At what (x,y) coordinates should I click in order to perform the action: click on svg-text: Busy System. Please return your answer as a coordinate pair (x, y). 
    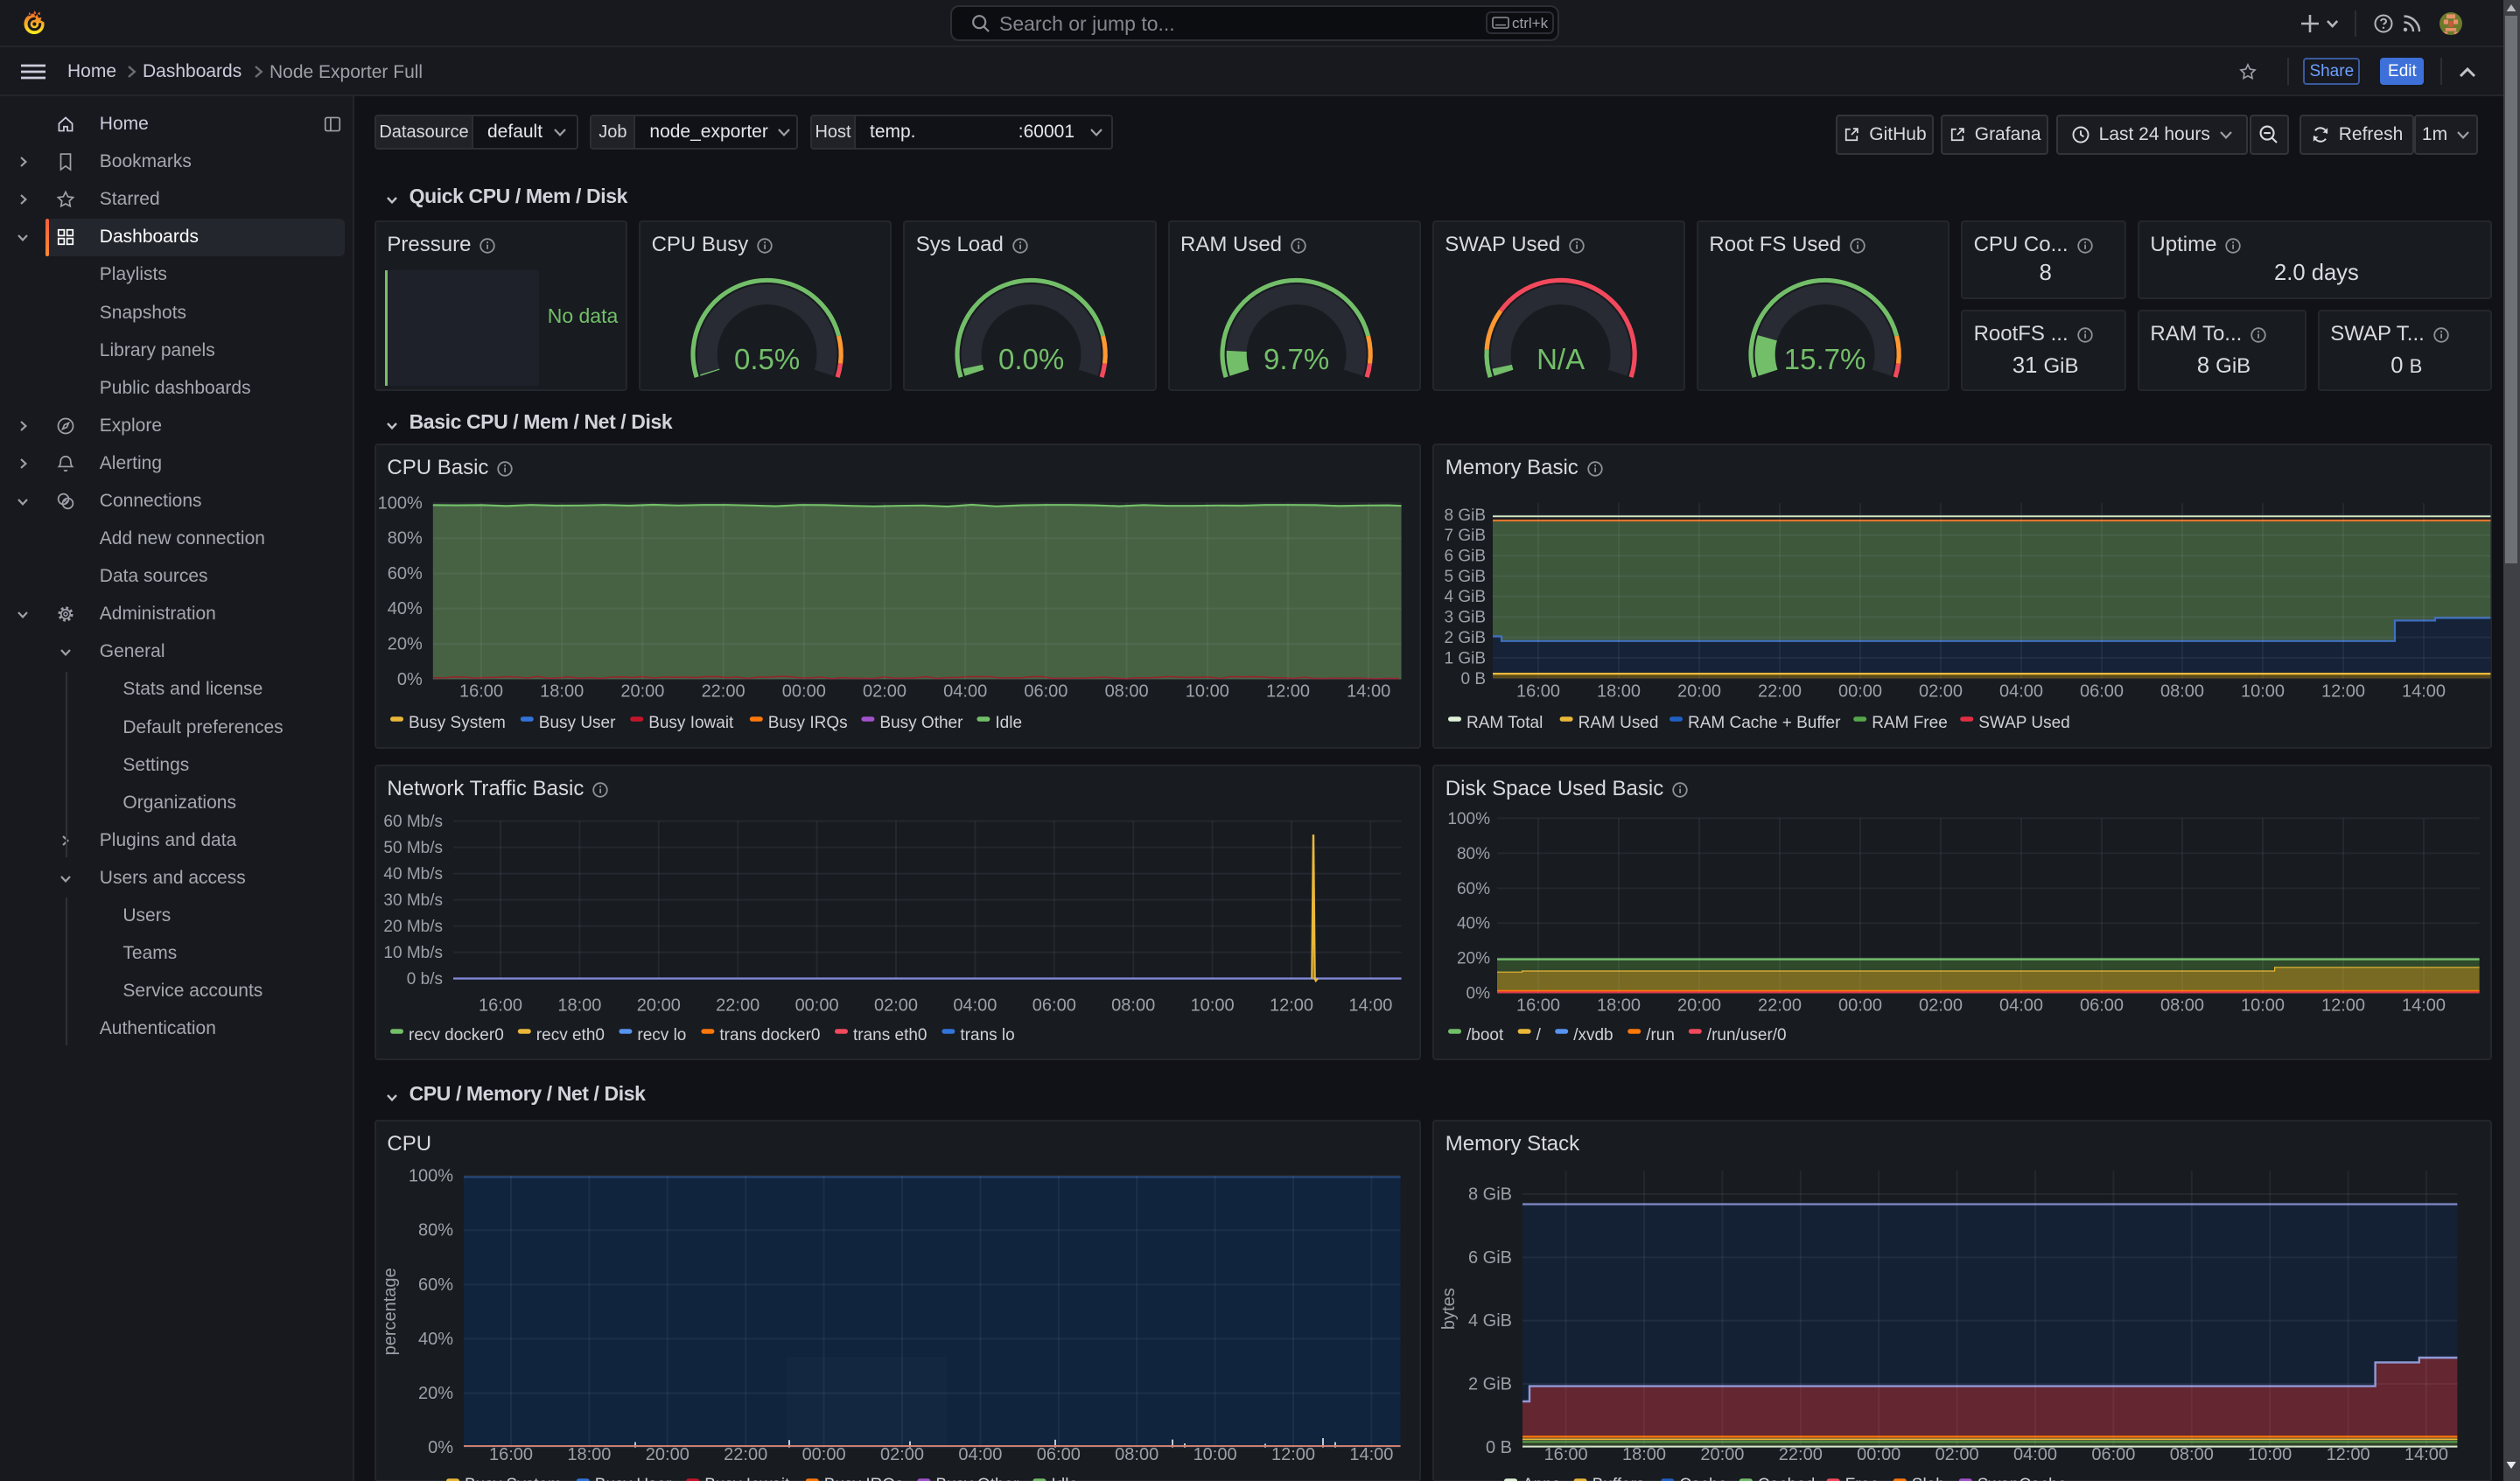
    Looking at the image, I should click on (513, 1478).